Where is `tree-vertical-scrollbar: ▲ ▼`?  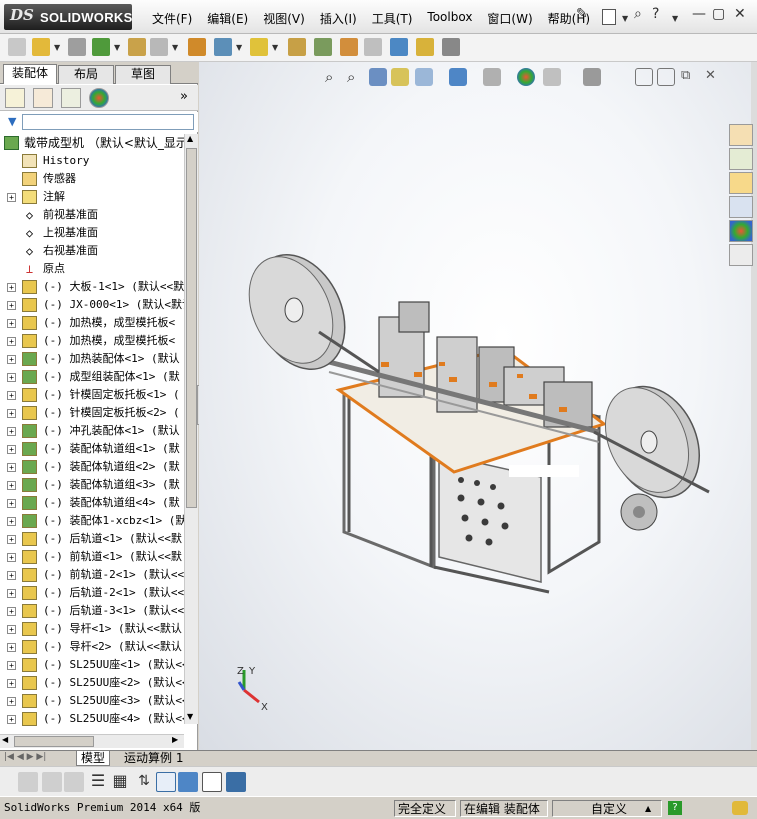
tree-vertical-scrollbar: ▲ ▼ is located at coordinates (191, 429).